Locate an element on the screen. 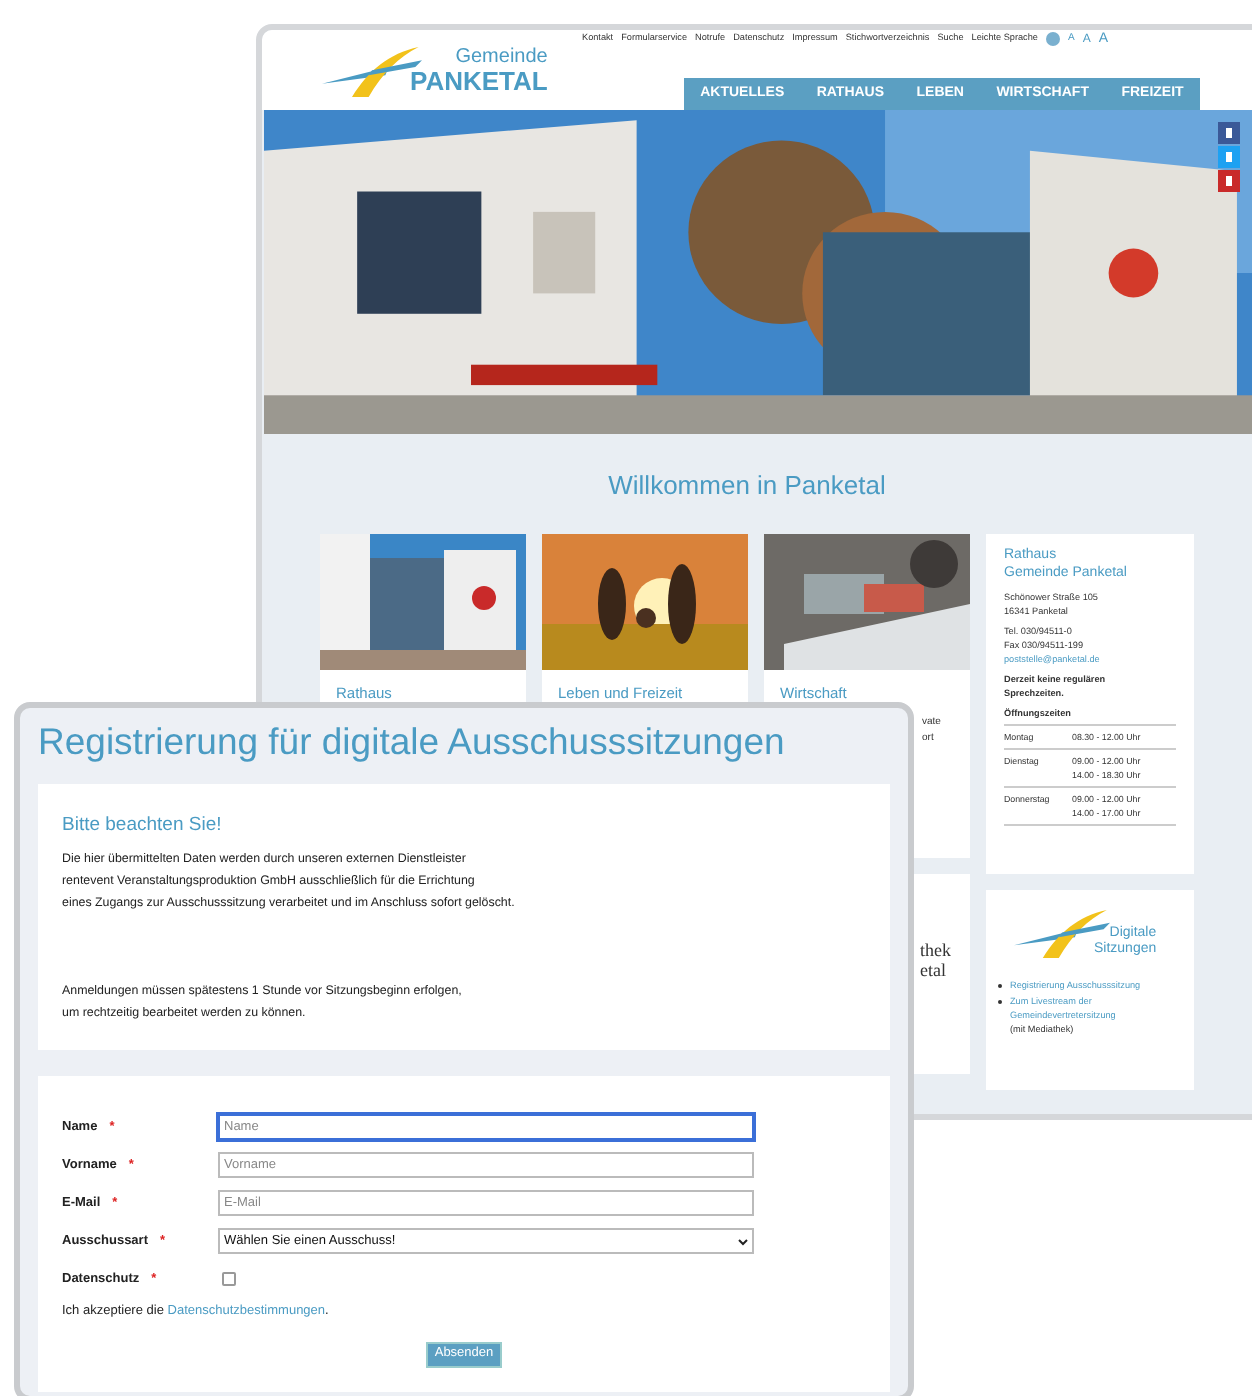 The height and width of the screenshot is (1396, 1252). chevron-down-icon is located at coordinates (743, 1241).